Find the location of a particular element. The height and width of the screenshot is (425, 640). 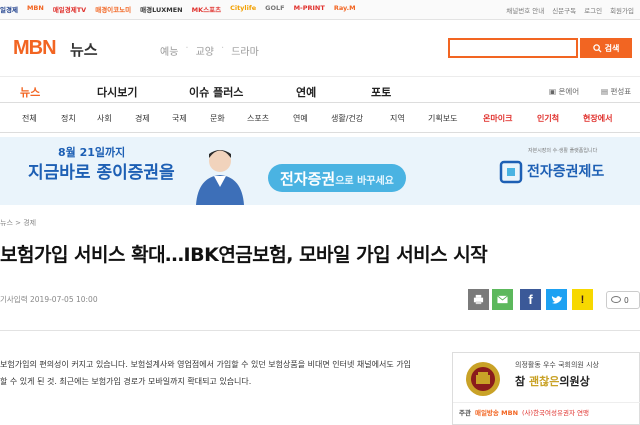

nav-replay: 다시보기 is located at coordinates (117, 92).